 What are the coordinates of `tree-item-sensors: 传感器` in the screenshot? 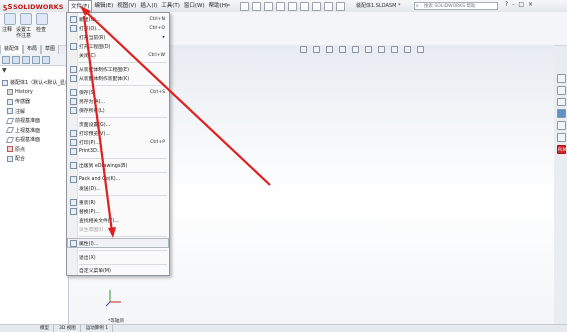 It's located at (35, 102).